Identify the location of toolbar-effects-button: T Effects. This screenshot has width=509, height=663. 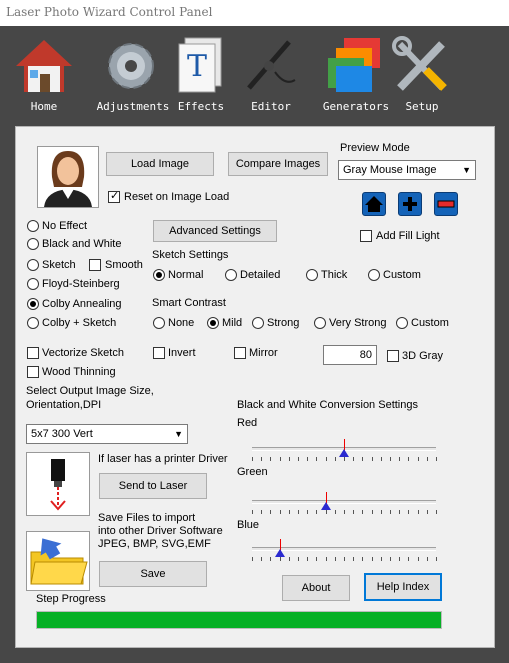
(201, 76).